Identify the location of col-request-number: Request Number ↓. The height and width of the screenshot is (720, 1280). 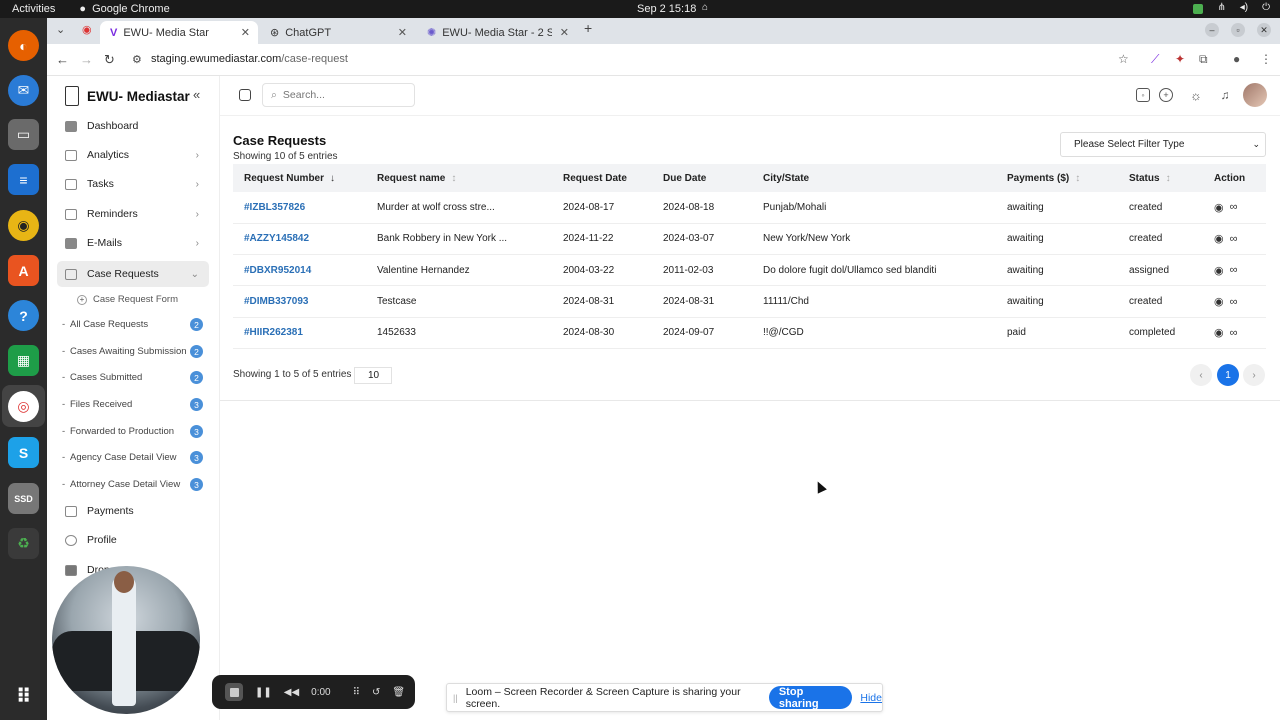
(299, 178).